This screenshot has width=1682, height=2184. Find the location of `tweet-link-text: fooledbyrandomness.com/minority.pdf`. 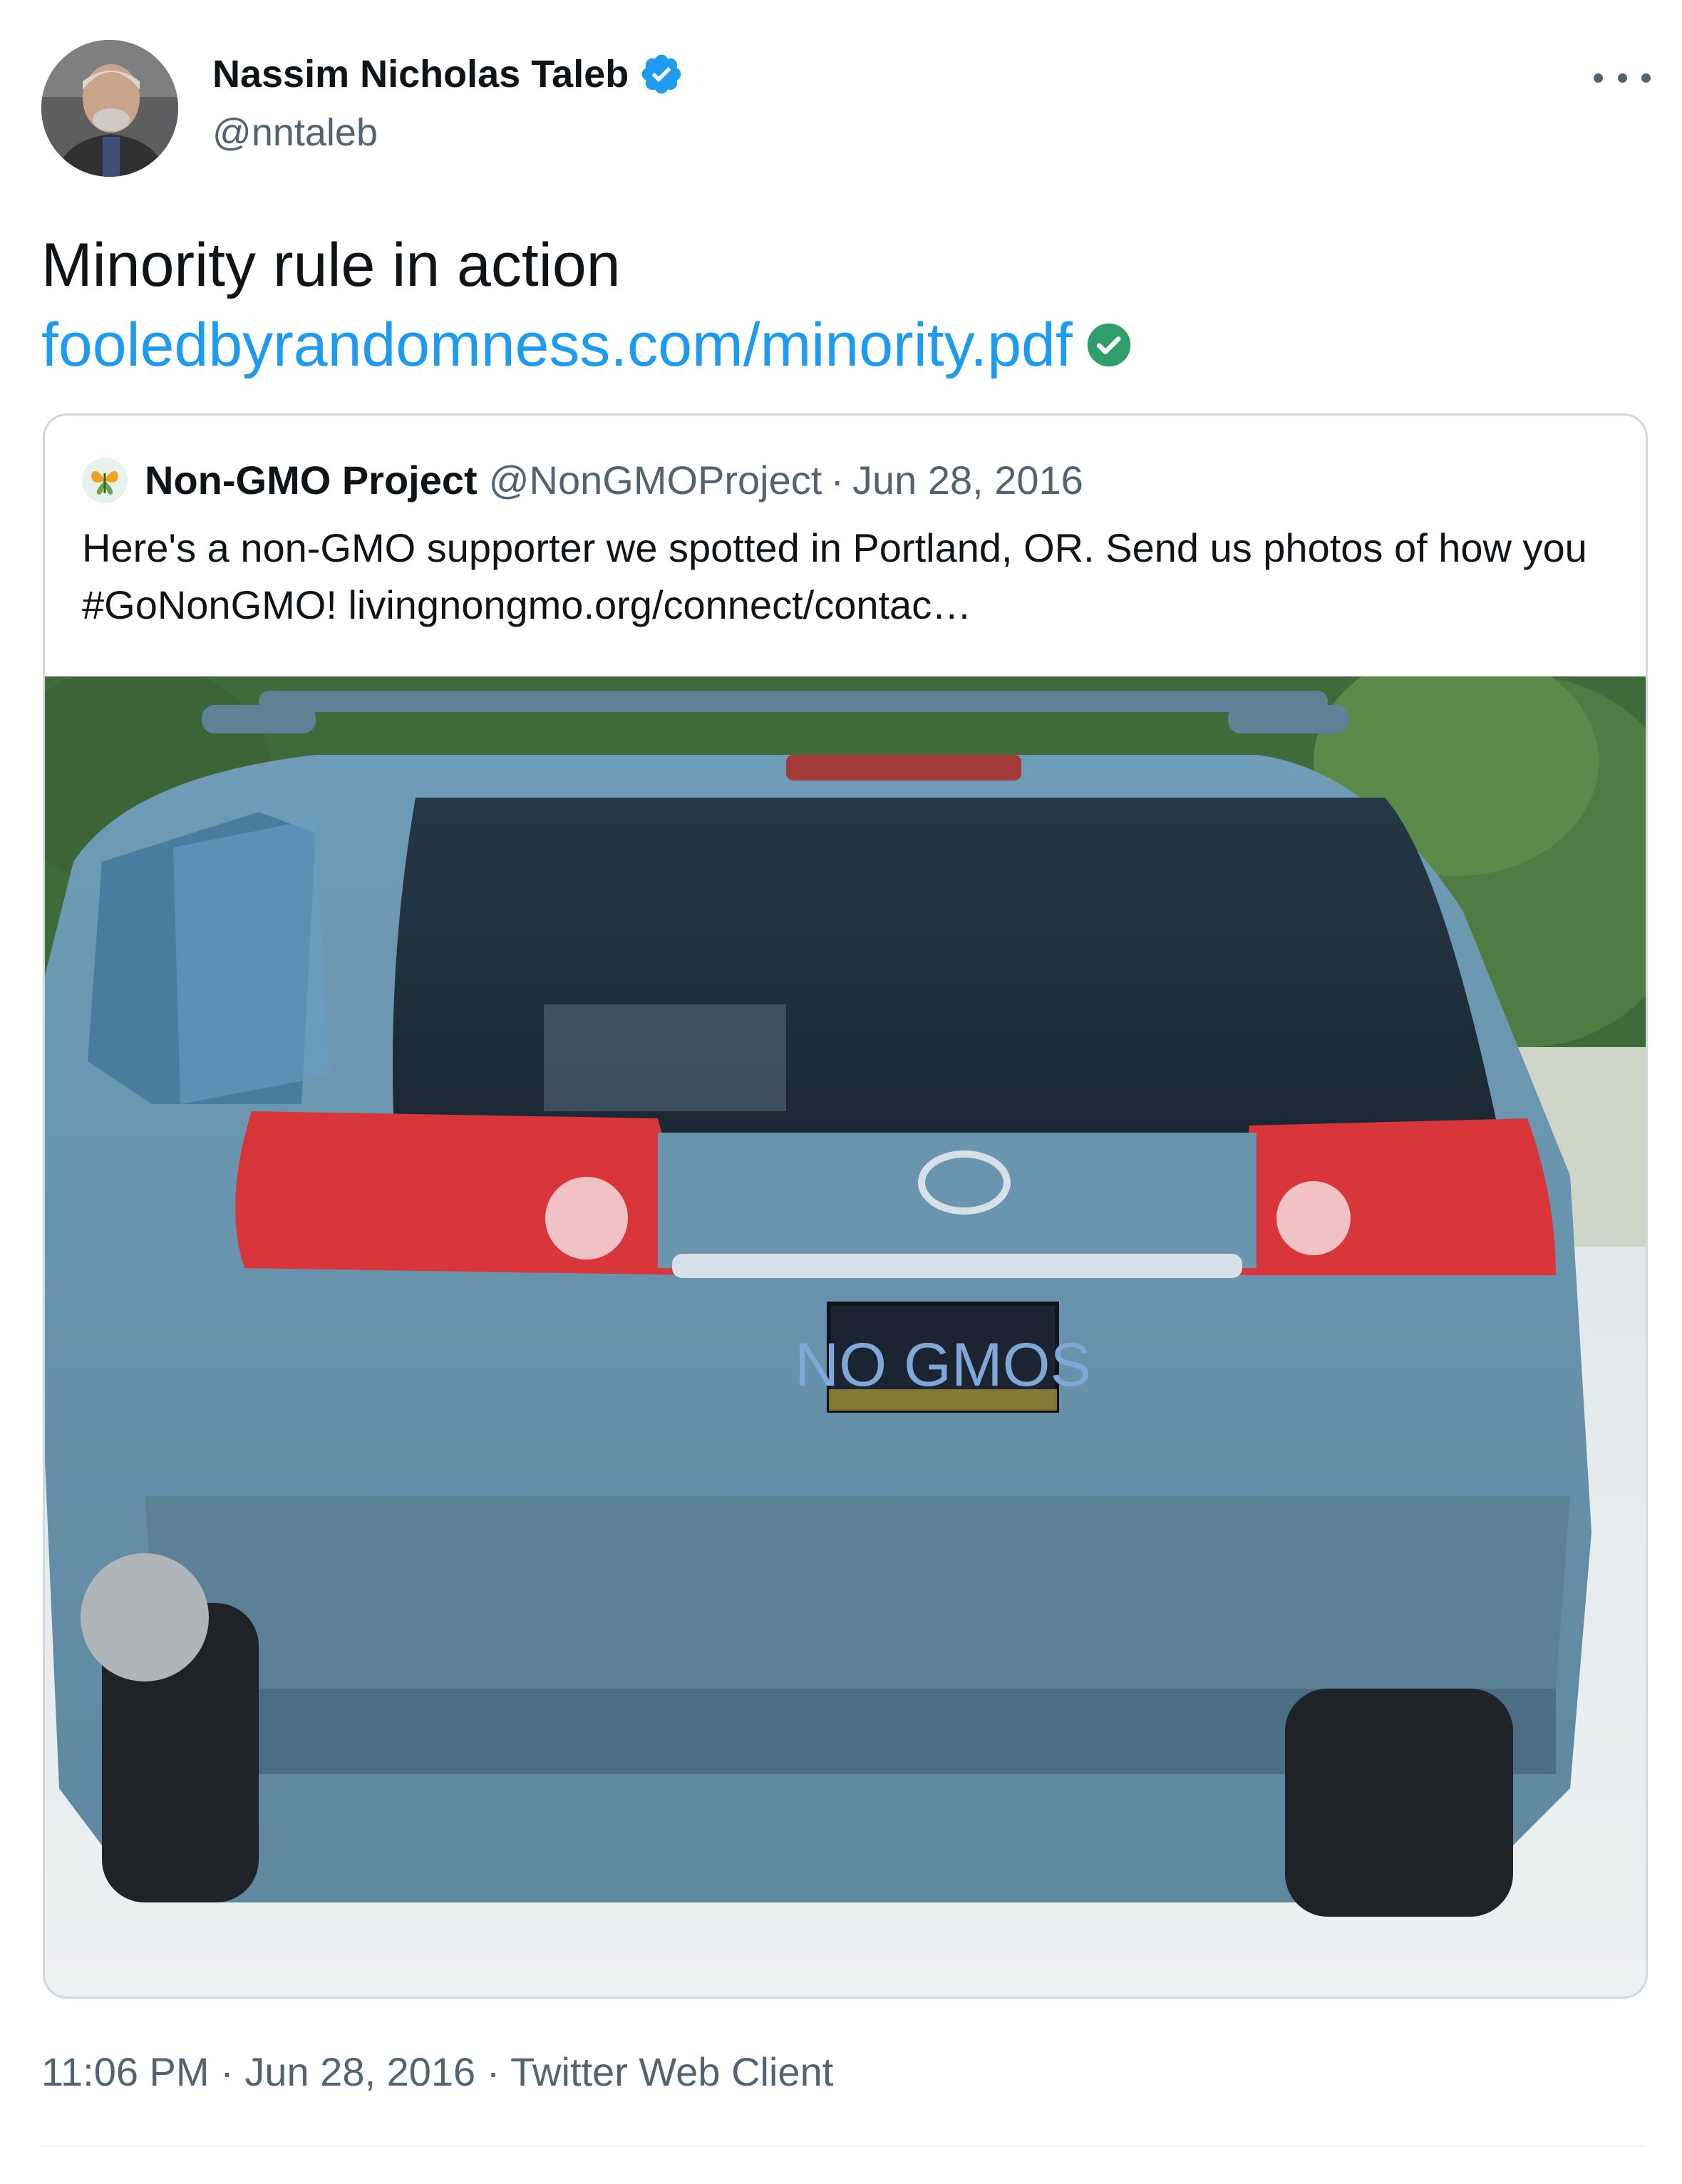

tweet-link-text: fooledbyrandomness.com/minority.pdf is located at coordinates (557, 345).